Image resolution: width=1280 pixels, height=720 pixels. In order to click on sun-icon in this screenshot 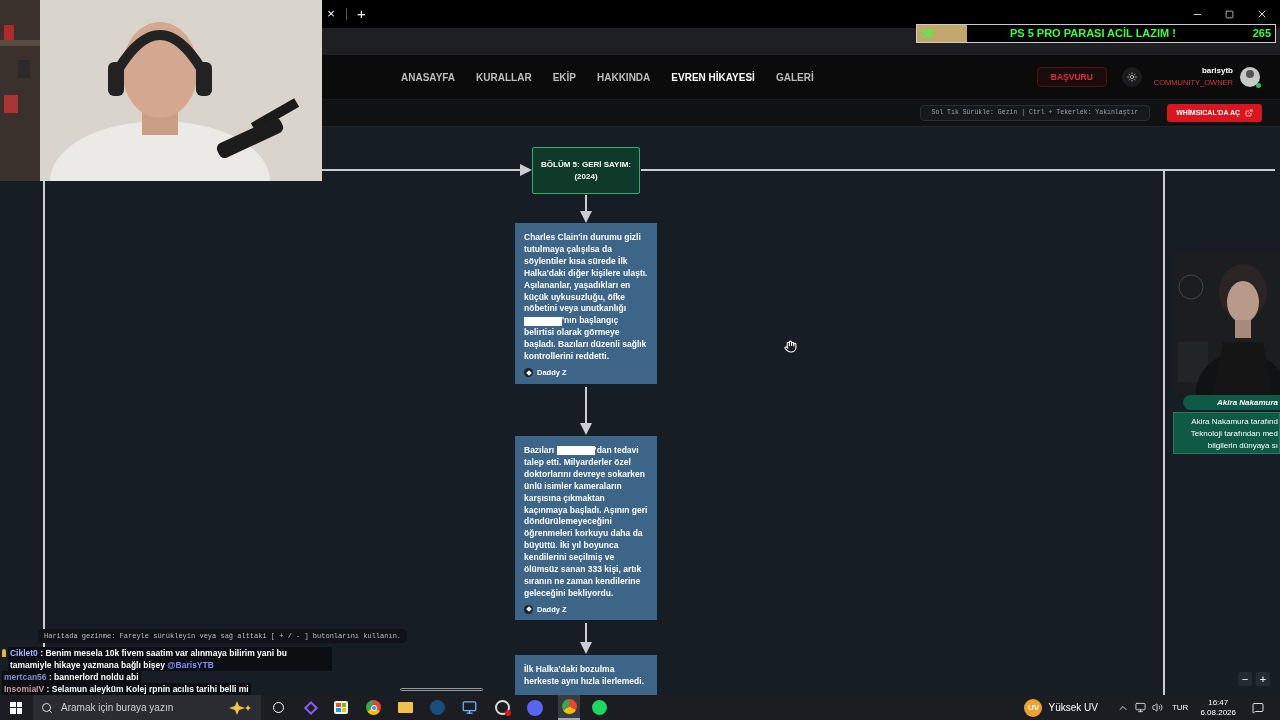, I will do `click(1131, 77)`.